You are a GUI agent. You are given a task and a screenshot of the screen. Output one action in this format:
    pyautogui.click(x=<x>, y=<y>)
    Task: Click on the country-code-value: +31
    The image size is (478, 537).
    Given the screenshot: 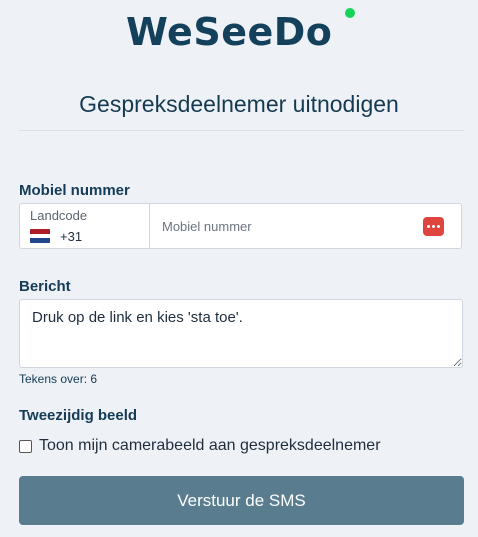 What is the action you would take?
    pyautogui.click(x=71, y=236)
    